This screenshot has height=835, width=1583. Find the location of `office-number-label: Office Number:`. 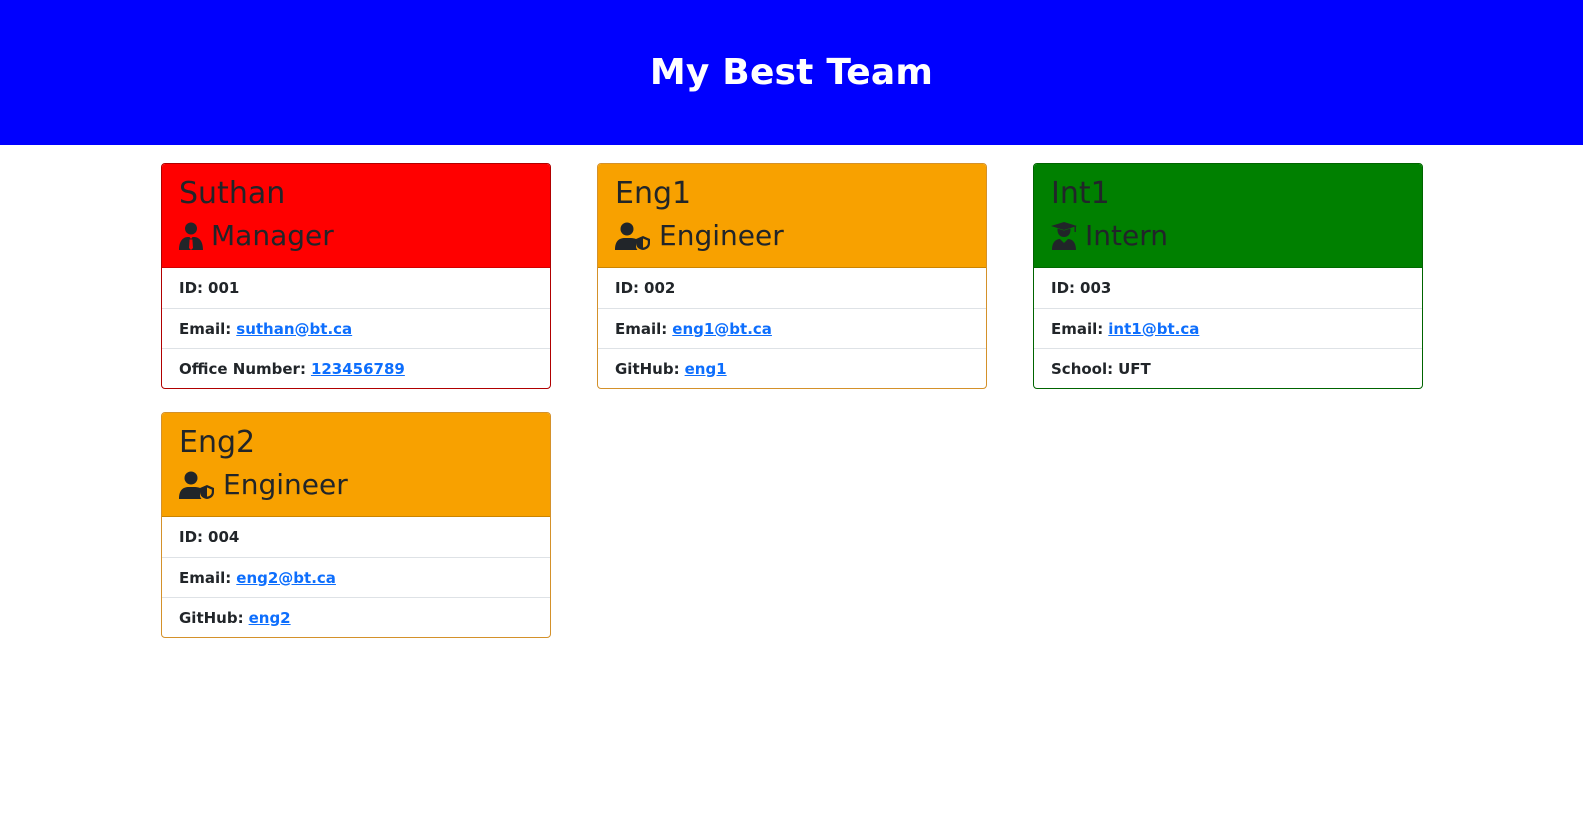

office-number-label: Office Number: is located at coordinates (242, 368).